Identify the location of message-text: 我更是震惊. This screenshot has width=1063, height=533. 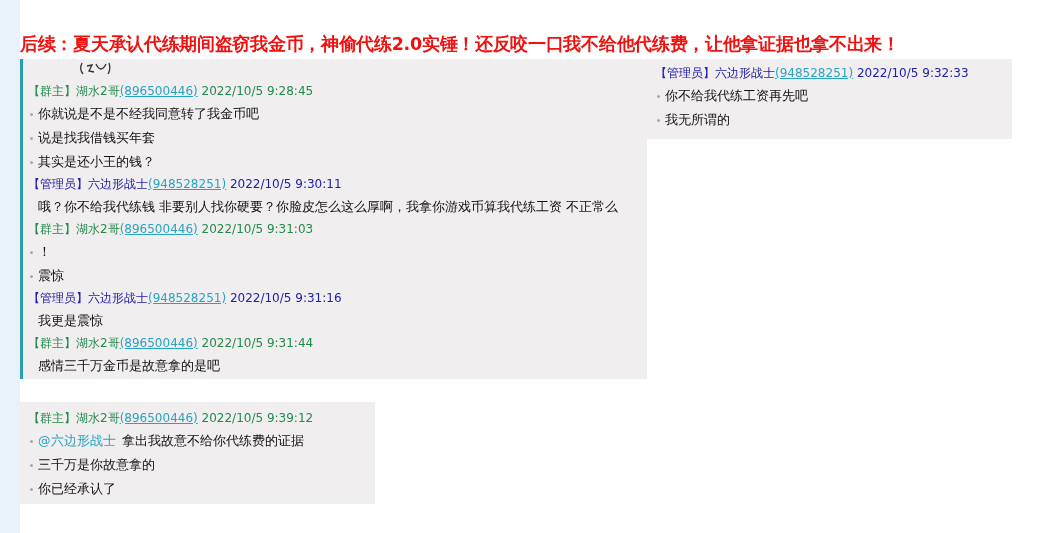
(70, 321).